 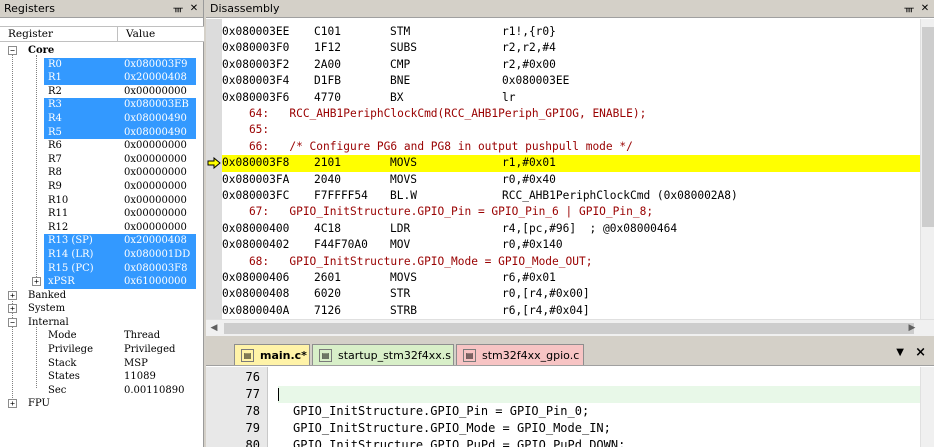 I want to click on editor-line: 76, so click(x=570, y=377).